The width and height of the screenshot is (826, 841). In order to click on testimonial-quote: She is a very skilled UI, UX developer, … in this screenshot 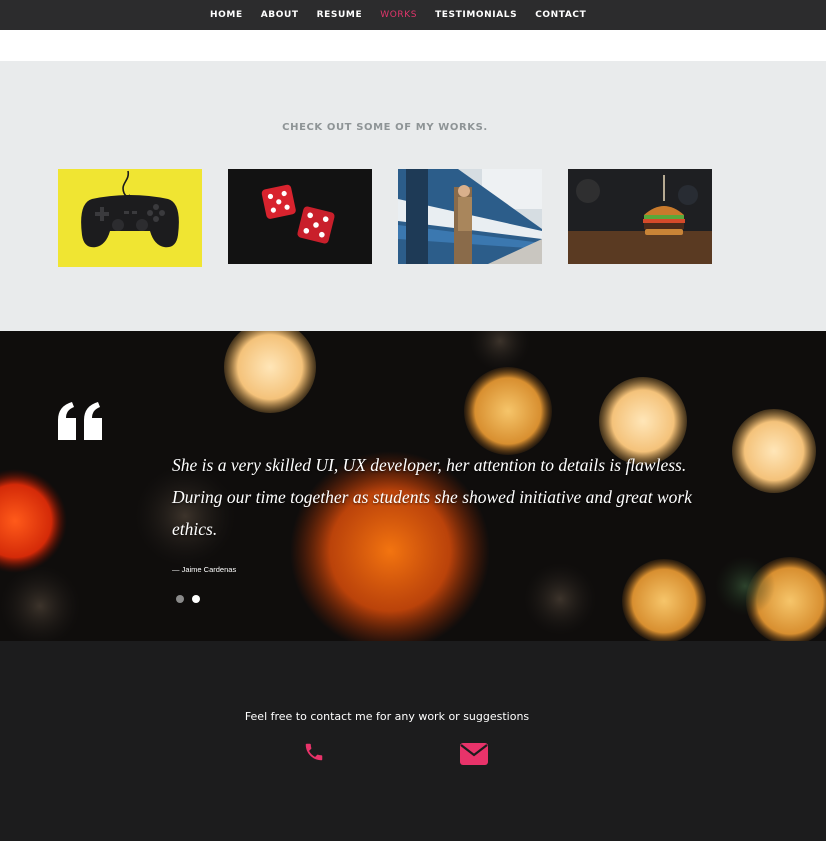, I will do `click(432, 497)`.